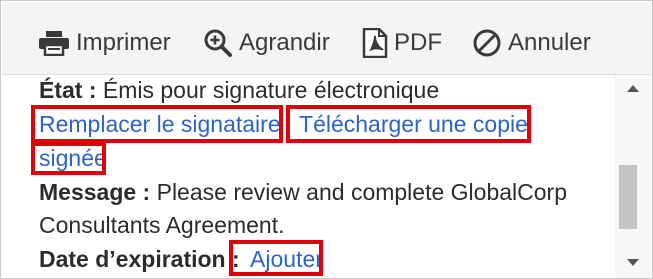  Describe the element at coordinates (418, 42) in the screenshot. I see `pdf-label: PDF` at that location.